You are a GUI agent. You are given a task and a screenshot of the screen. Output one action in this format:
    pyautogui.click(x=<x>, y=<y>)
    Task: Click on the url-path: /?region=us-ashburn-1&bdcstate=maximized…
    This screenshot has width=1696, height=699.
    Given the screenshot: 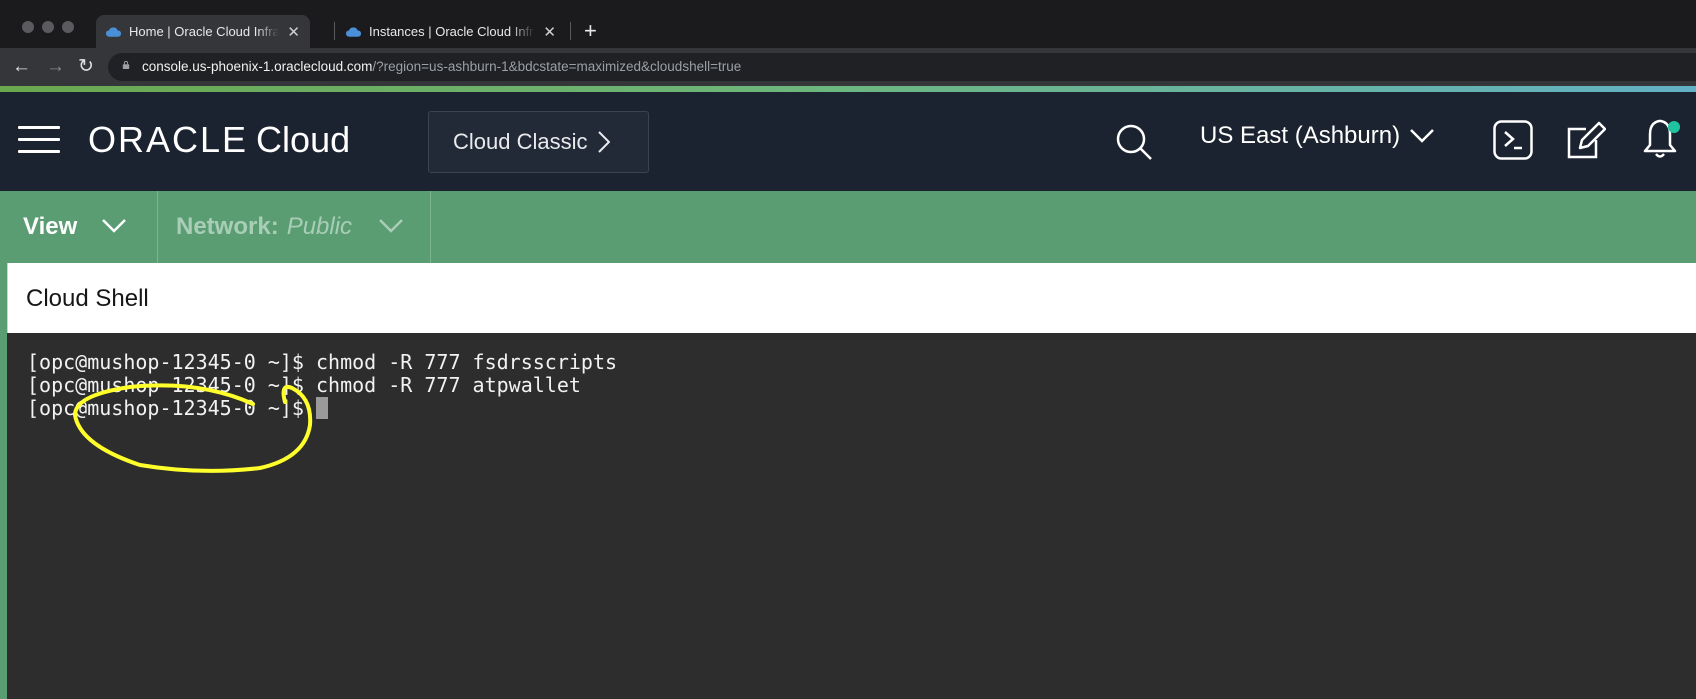 What is the action you would take?
    pyautogui.click(x=557, y=66)
    